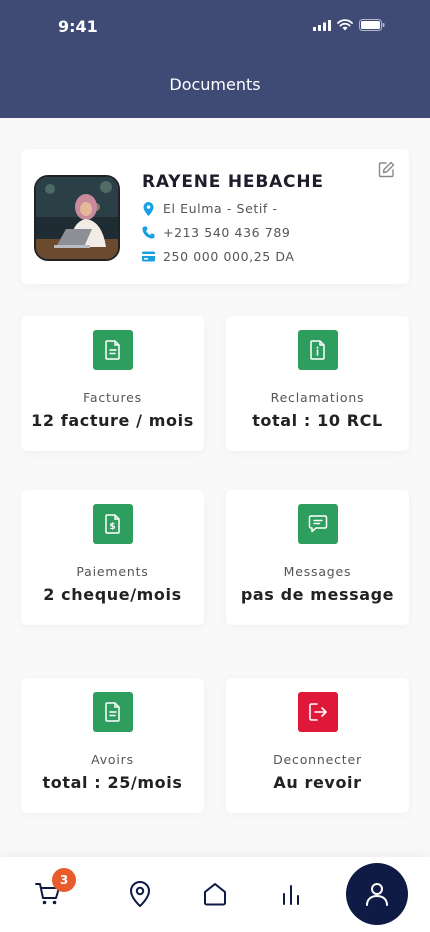 The height and width of the screenshot is (932, 430). I want to click on tile-label: Reclamations, so click(317, 397).